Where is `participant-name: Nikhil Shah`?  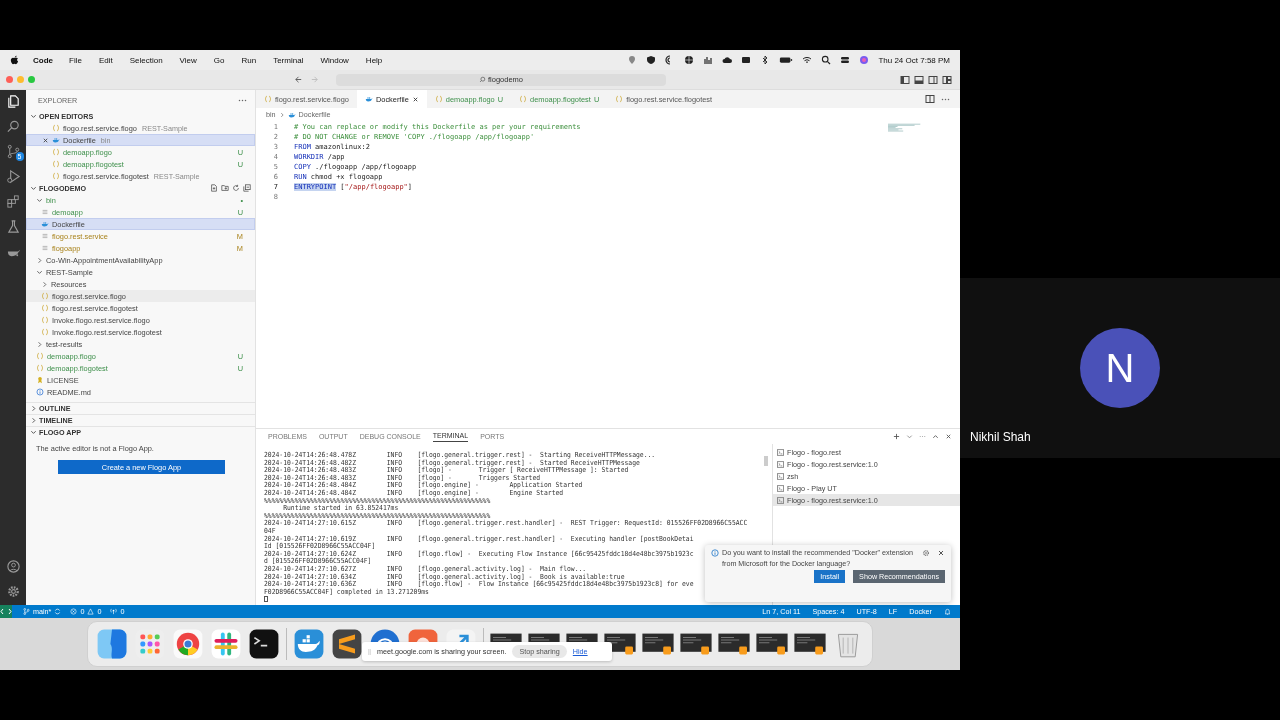 participant-name: Nikhil Shah is located at coordinates (1000, 437).